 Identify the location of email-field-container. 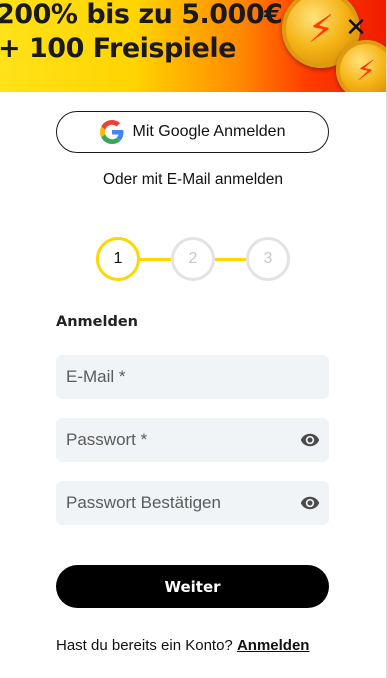
(192, 377).